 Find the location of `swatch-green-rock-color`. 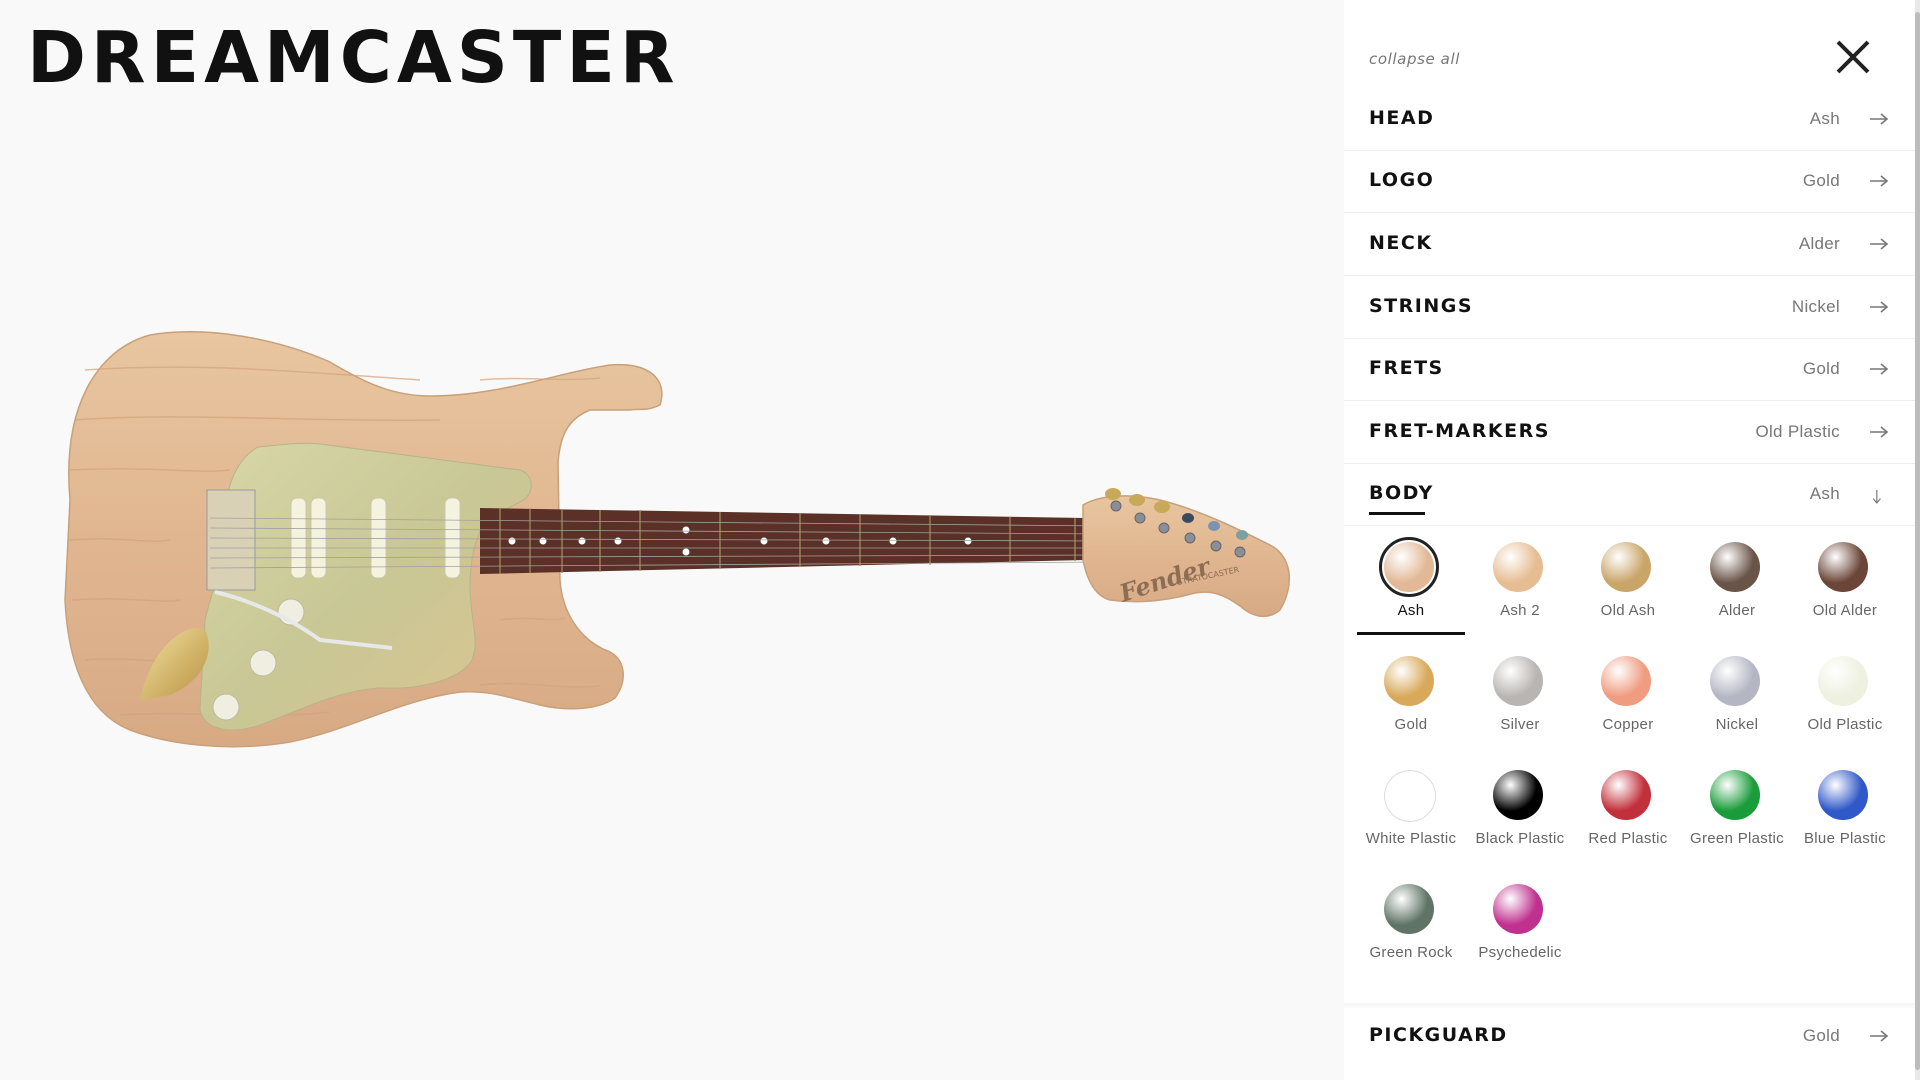

swatch-green-rock-color is located at coordinates (1409, 909).